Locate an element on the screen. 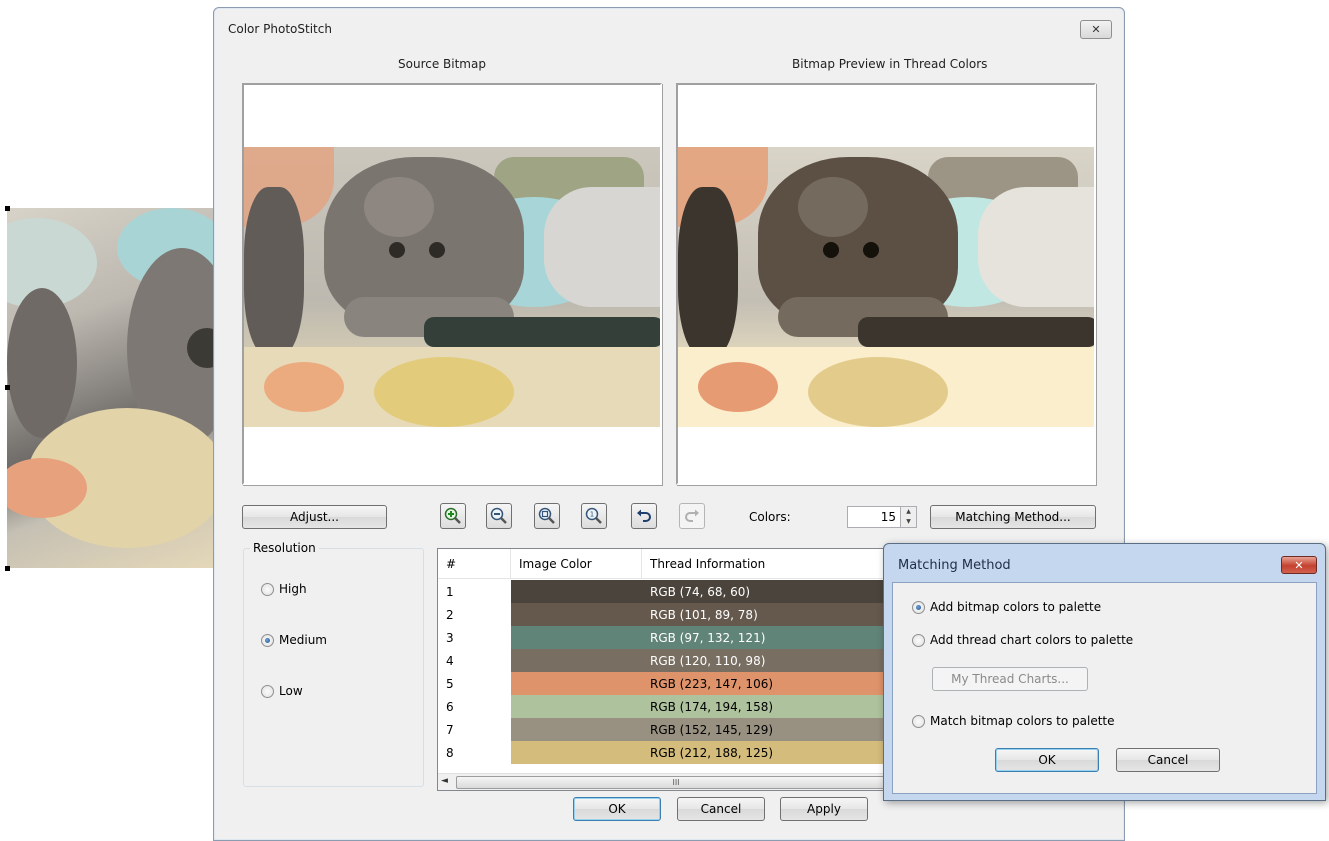 This screenshot has height=841, width=1329. radio-label: Medium is located at coordinates (303, 640).